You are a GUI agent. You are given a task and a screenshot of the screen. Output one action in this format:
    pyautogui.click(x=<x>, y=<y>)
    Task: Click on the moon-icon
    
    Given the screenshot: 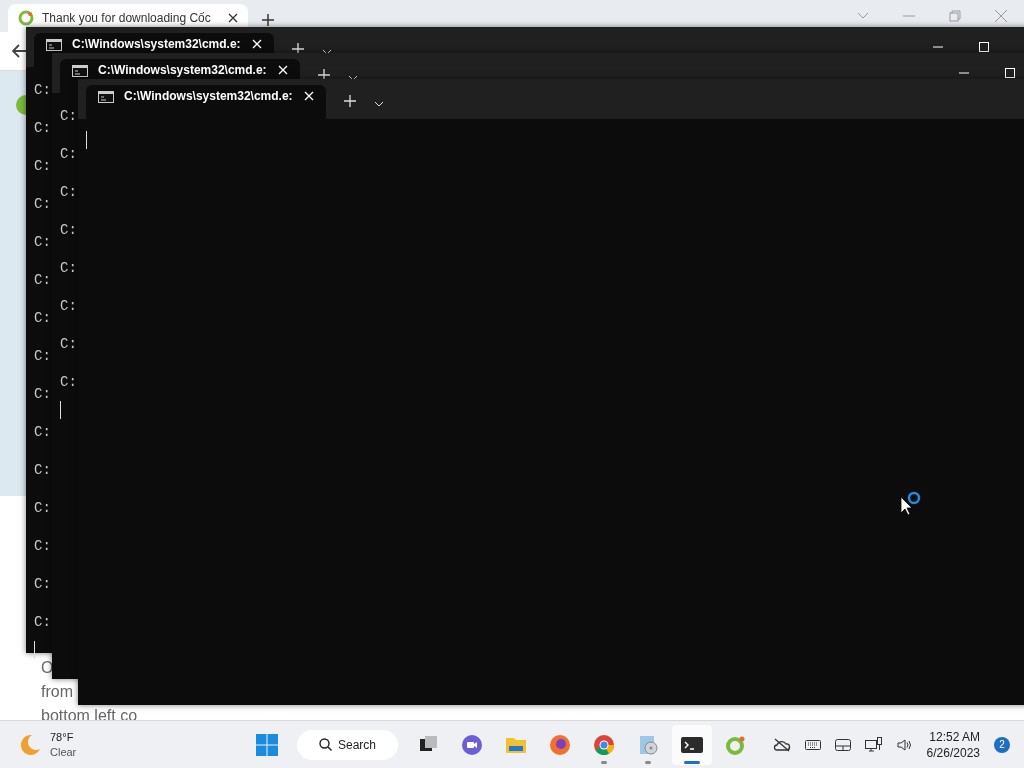 What is the action you would take?
    pyautogui.click(x=30, y=744)
    